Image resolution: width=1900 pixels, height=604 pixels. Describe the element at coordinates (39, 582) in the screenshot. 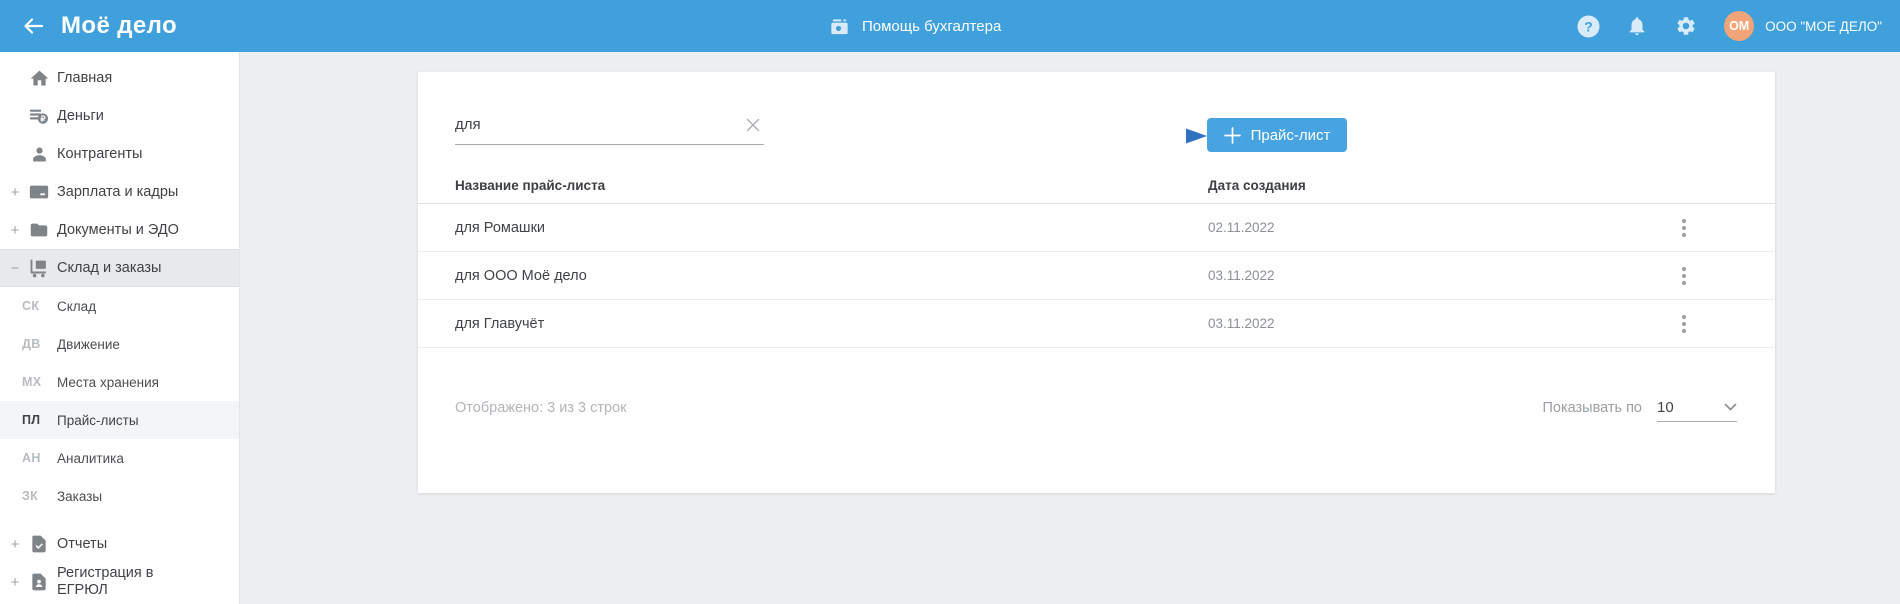

I see `registration-icon` at that location.